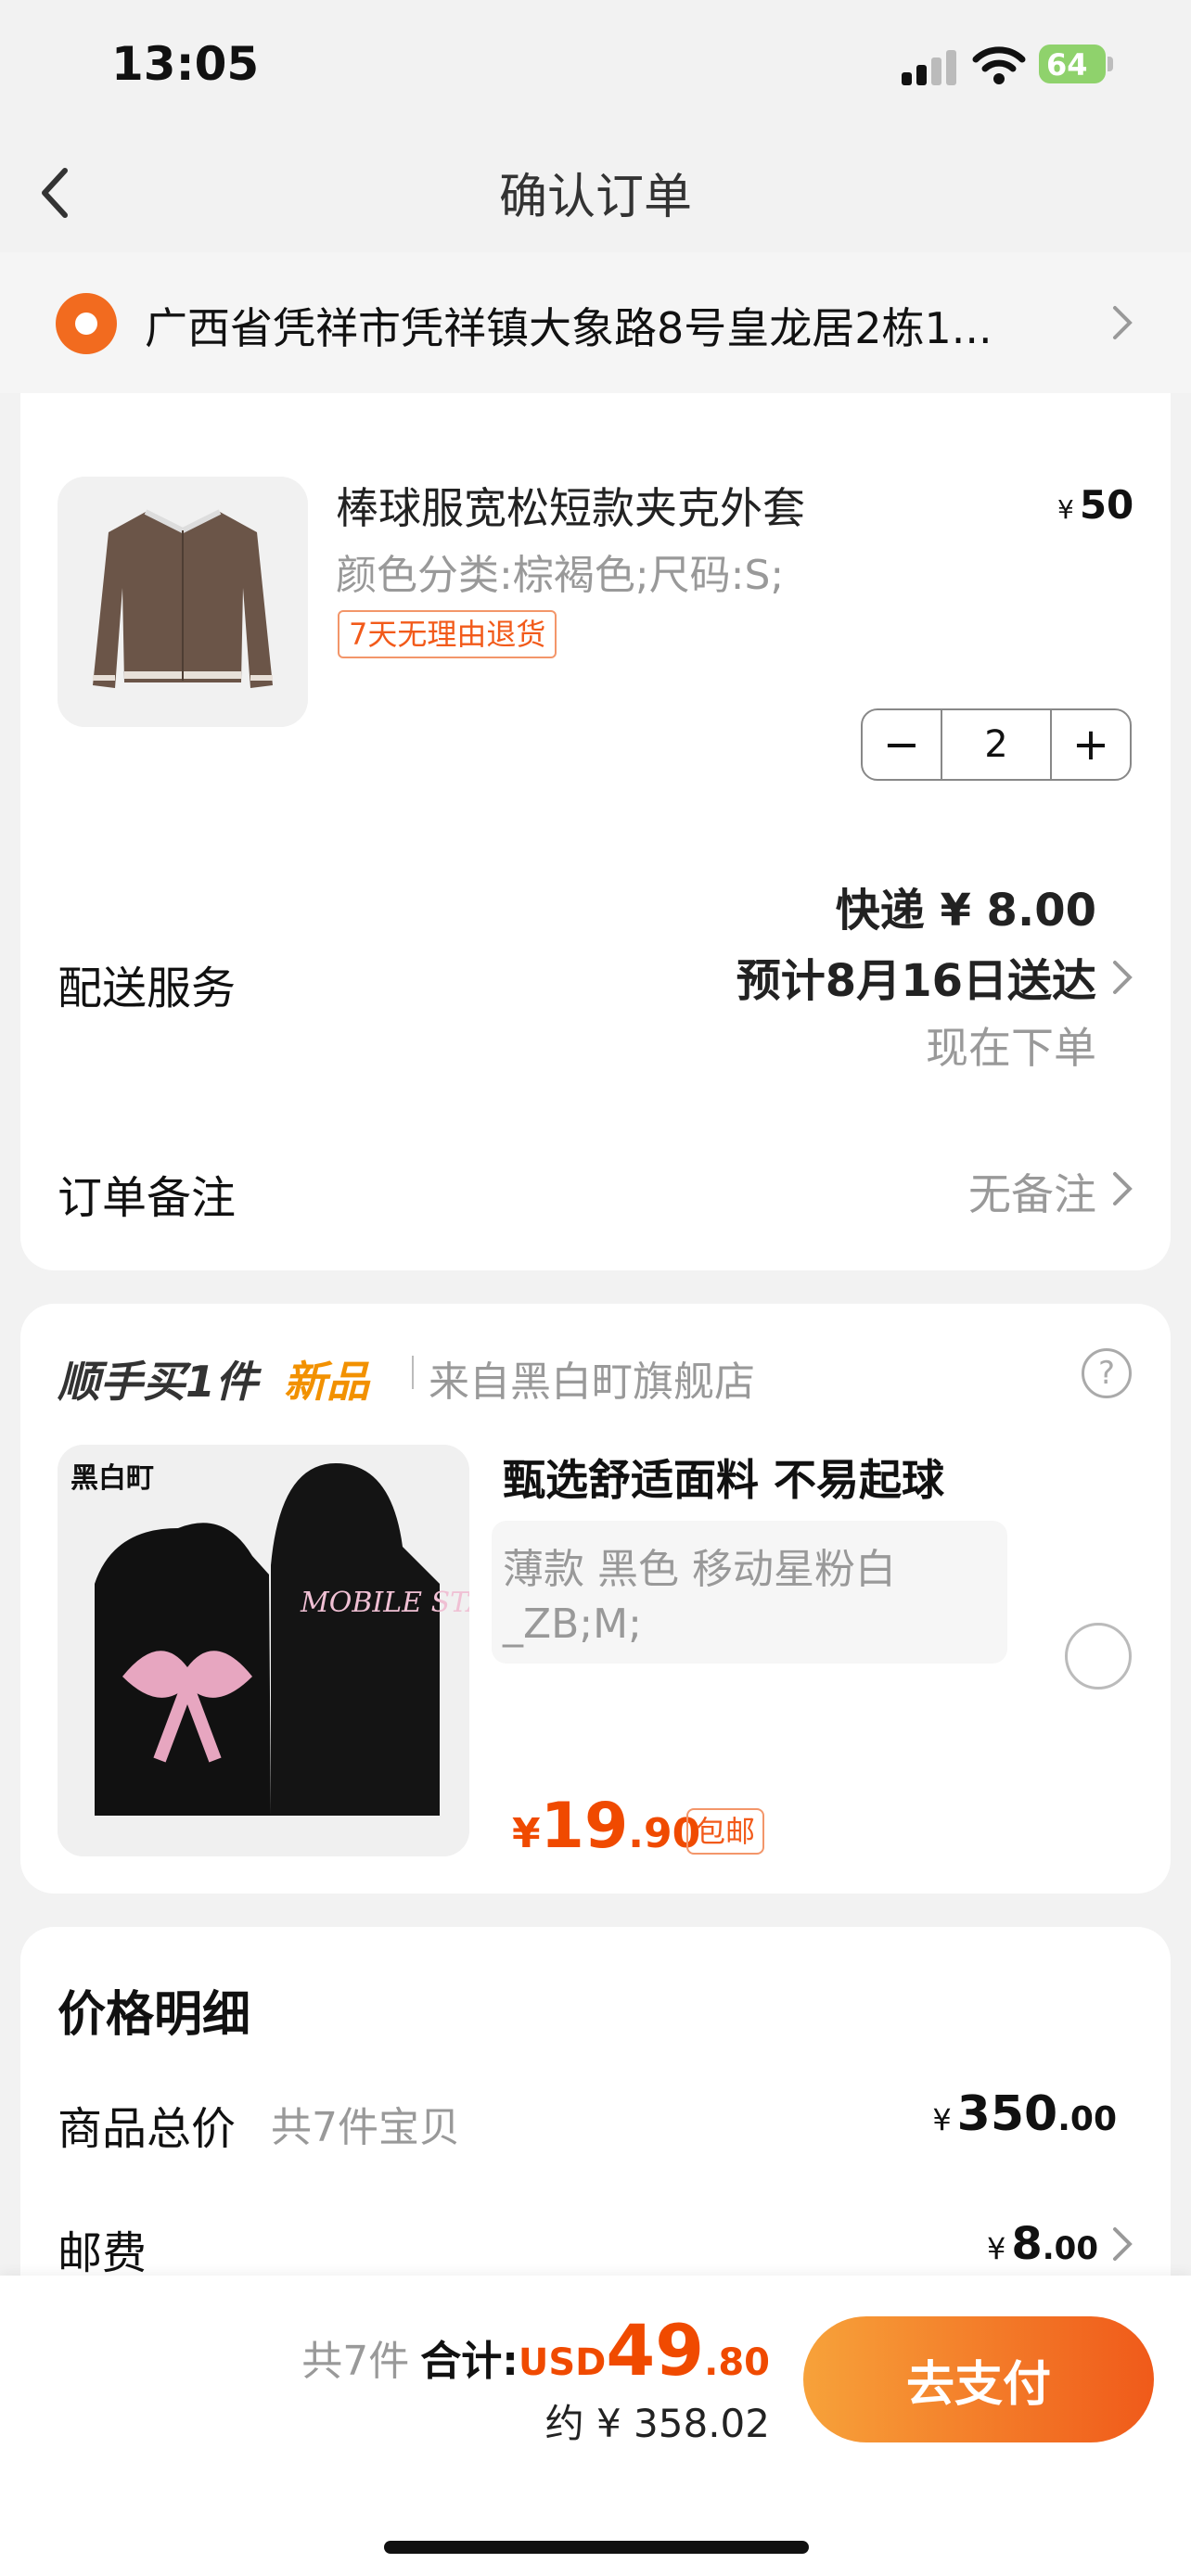 The height and width of the screenshot is (2576, 1191). What do you see at coordinates (657, 2423) in the screenshot?
I see `approx-amount: 约 ¥ 358.02` at bounding box center [657, 2423].